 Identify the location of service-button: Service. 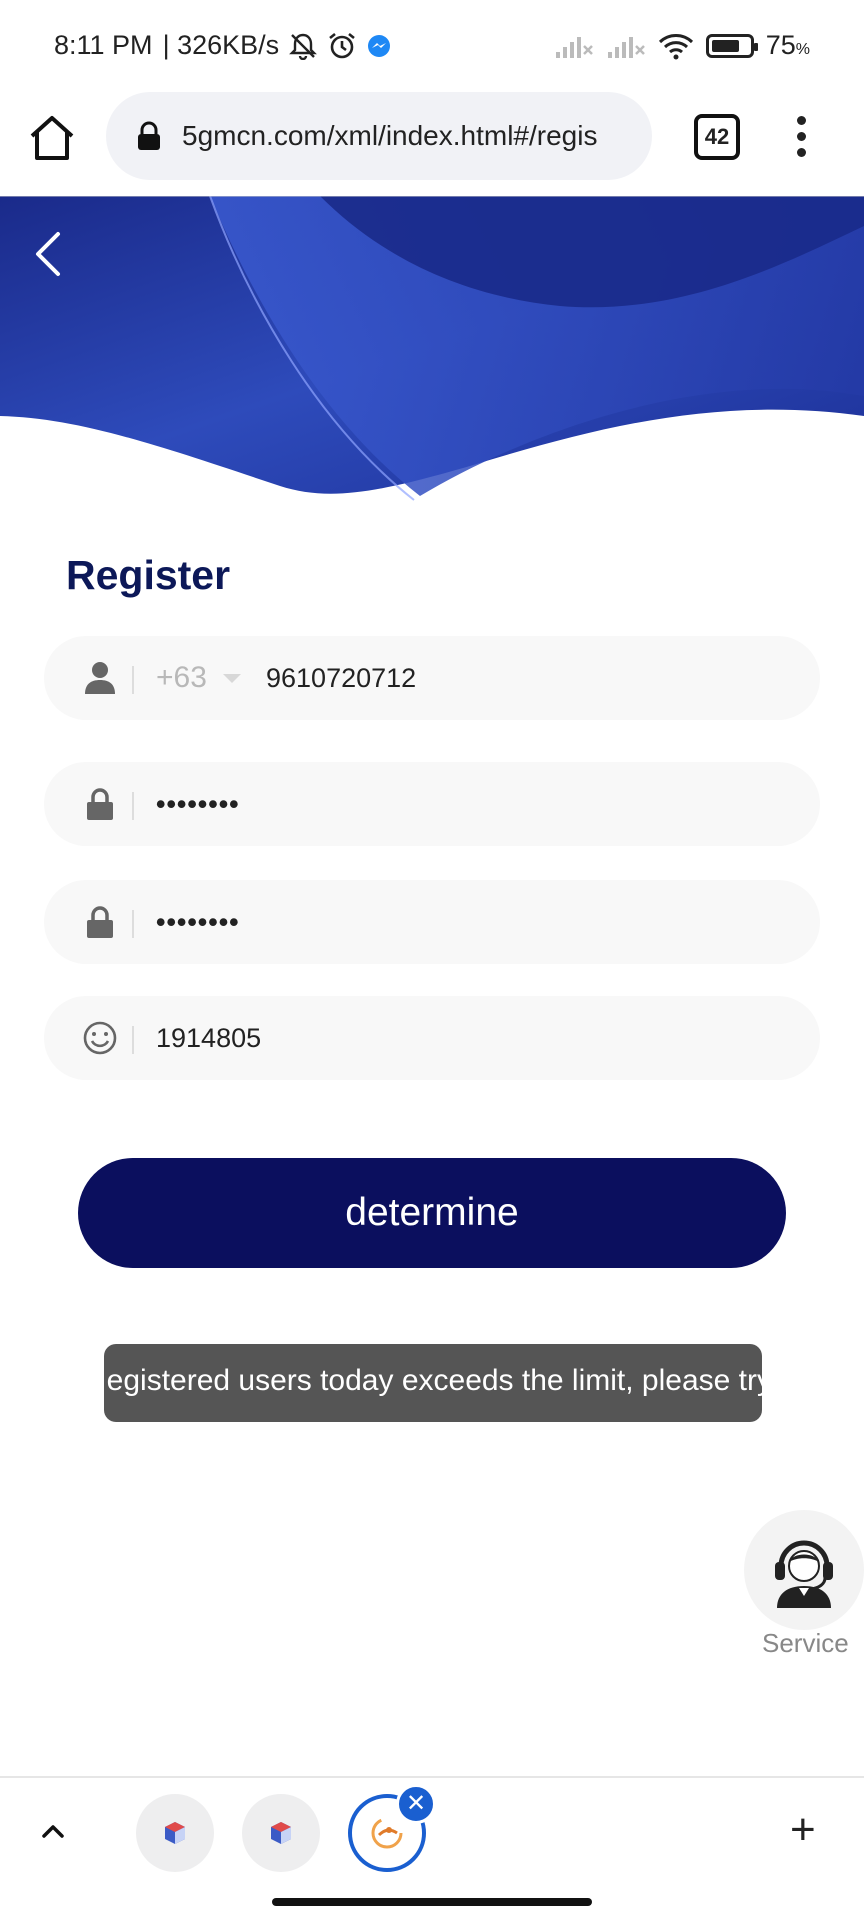
(804, 1585).